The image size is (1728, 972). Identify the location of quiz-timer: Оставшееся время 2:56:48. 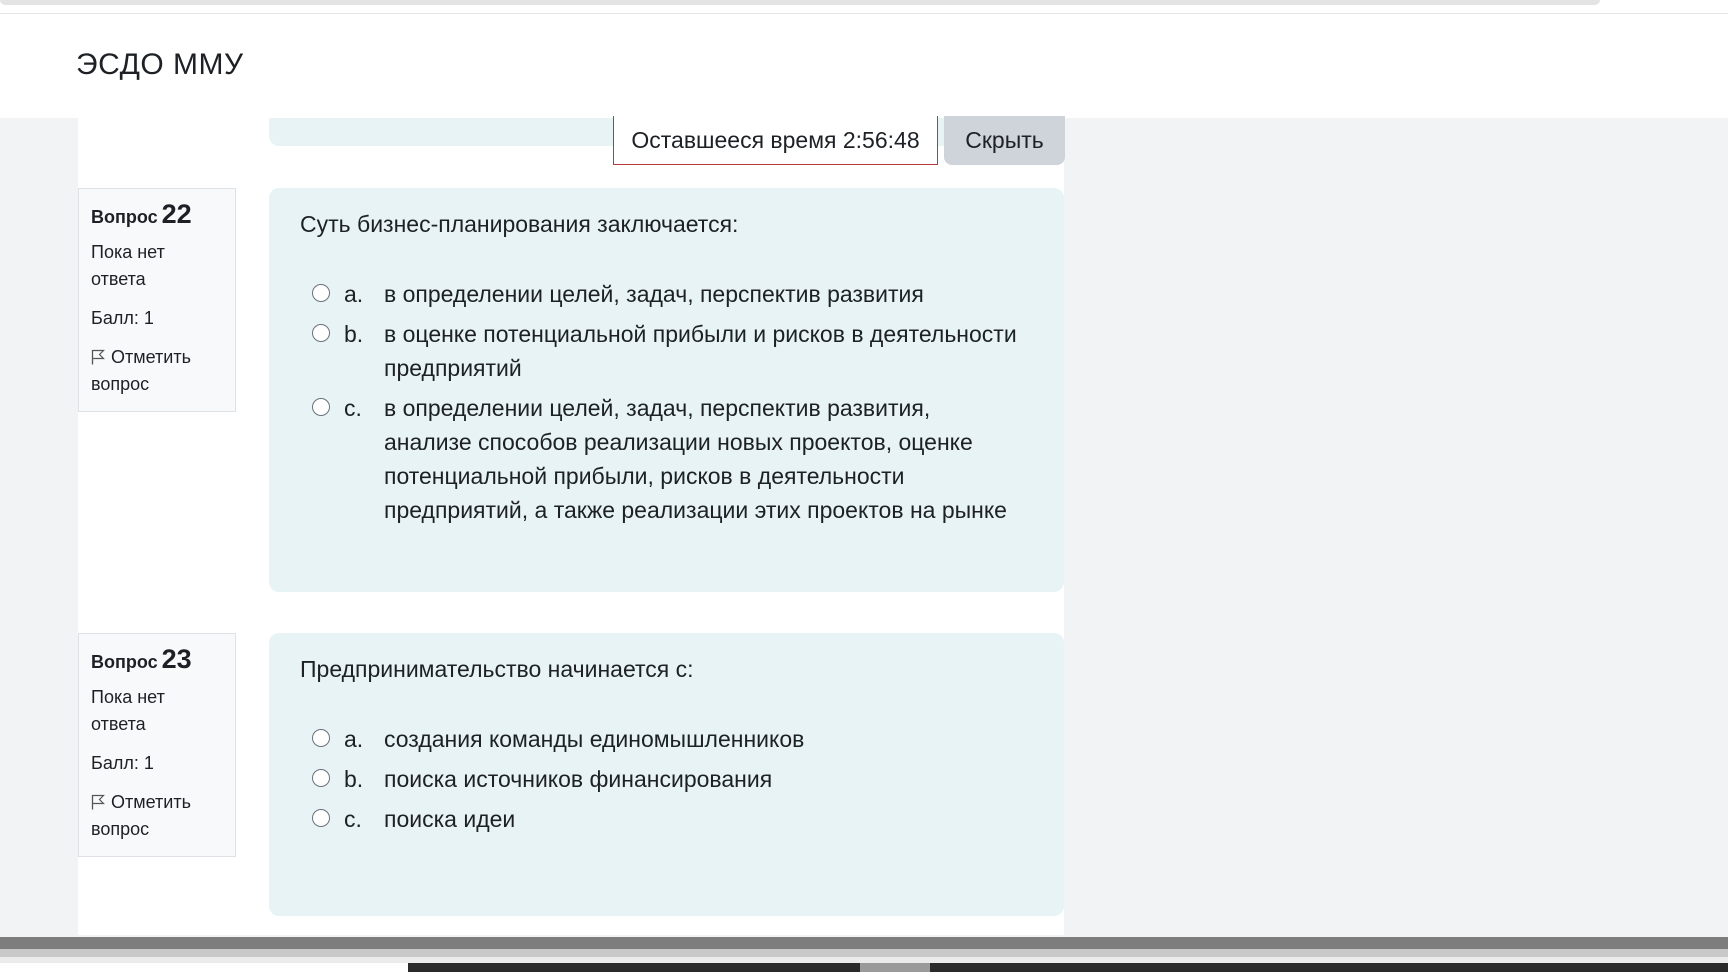
(775, 140).